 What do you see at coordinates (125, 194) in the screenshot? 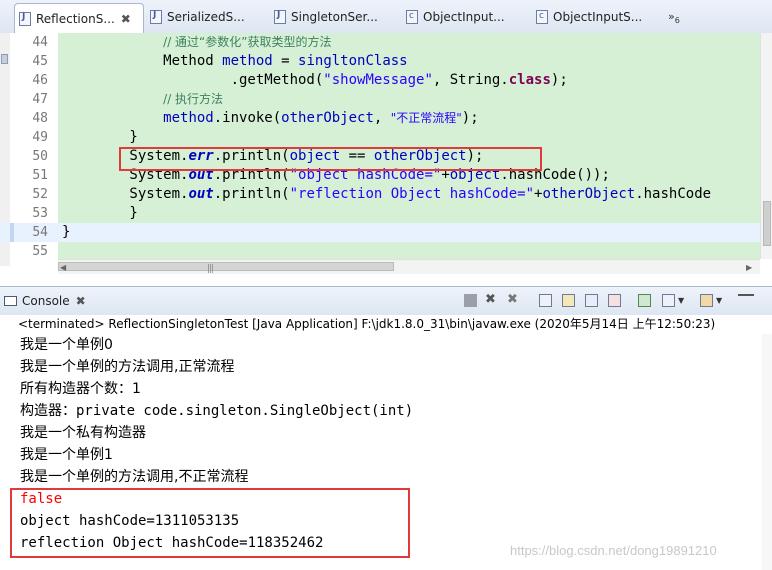
I see `code-token: System.` at bounding box center [125, 194].